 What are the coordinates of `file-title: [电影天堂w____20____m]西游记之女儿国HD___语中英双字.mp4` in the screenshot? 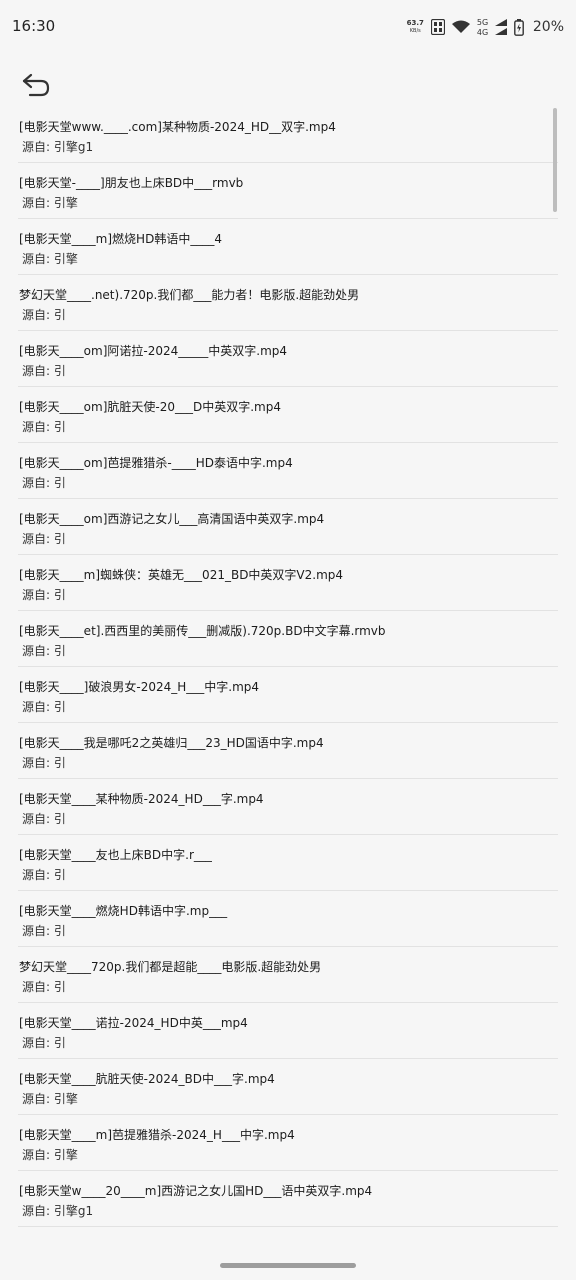 It's located at (196, 1191).